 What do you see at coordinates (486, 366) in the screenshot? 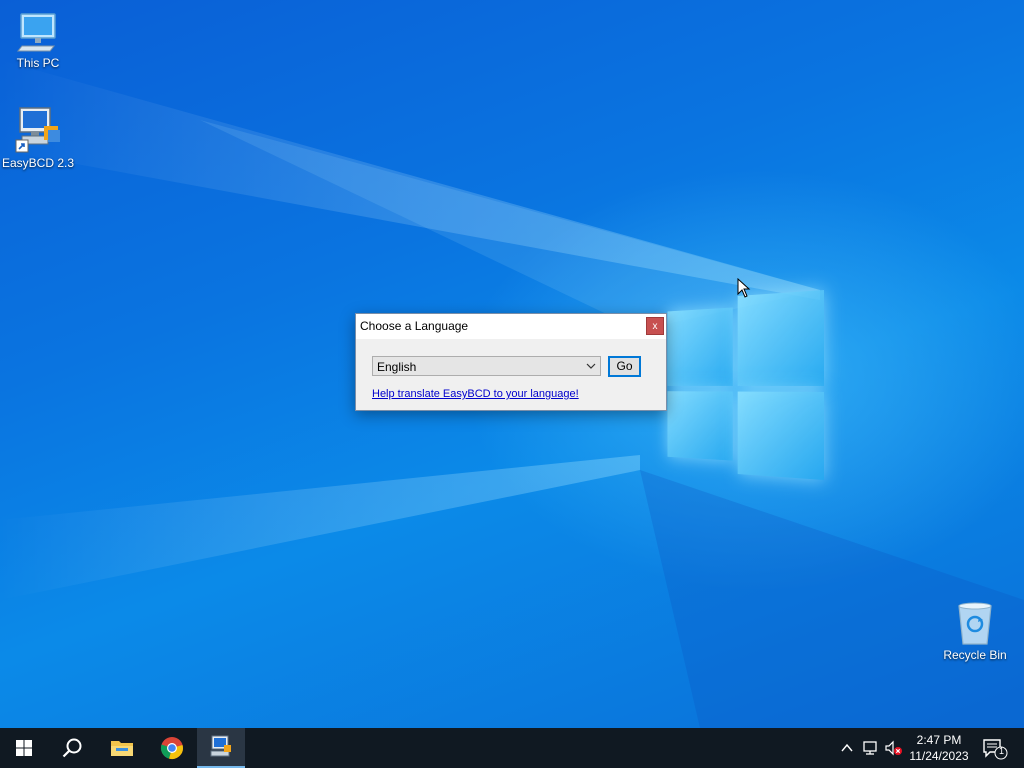
I see `language-select: English` at bounding box center [486, 366].